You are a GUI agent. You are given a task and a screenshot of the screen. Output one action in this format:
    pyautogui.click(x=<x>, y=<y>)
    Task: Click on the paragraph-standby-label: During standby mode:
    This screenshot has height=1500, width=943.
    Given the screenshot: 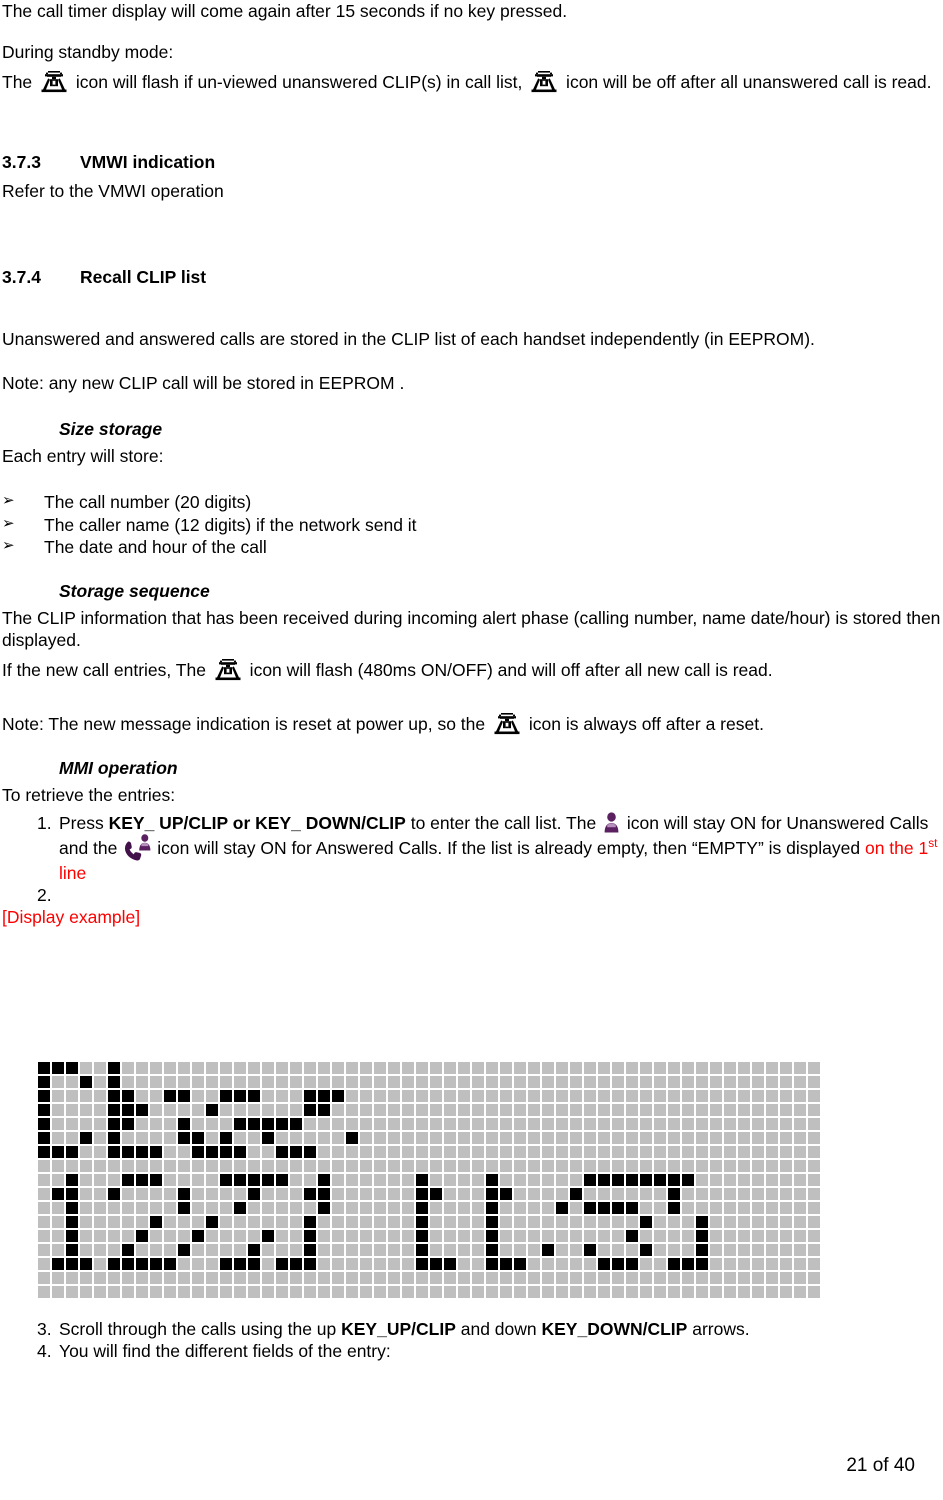 What is the action you would take?
    pyautogui.click(x=88, y=52)
    